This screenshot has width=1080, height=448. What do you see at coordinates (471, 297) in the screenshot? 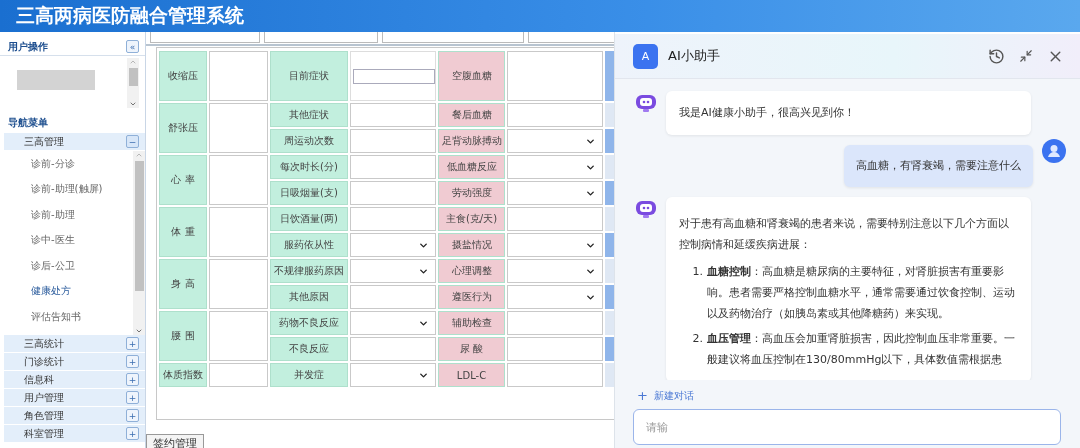
I see `field-label: 遵医行为` at bounding box center [471, 297].